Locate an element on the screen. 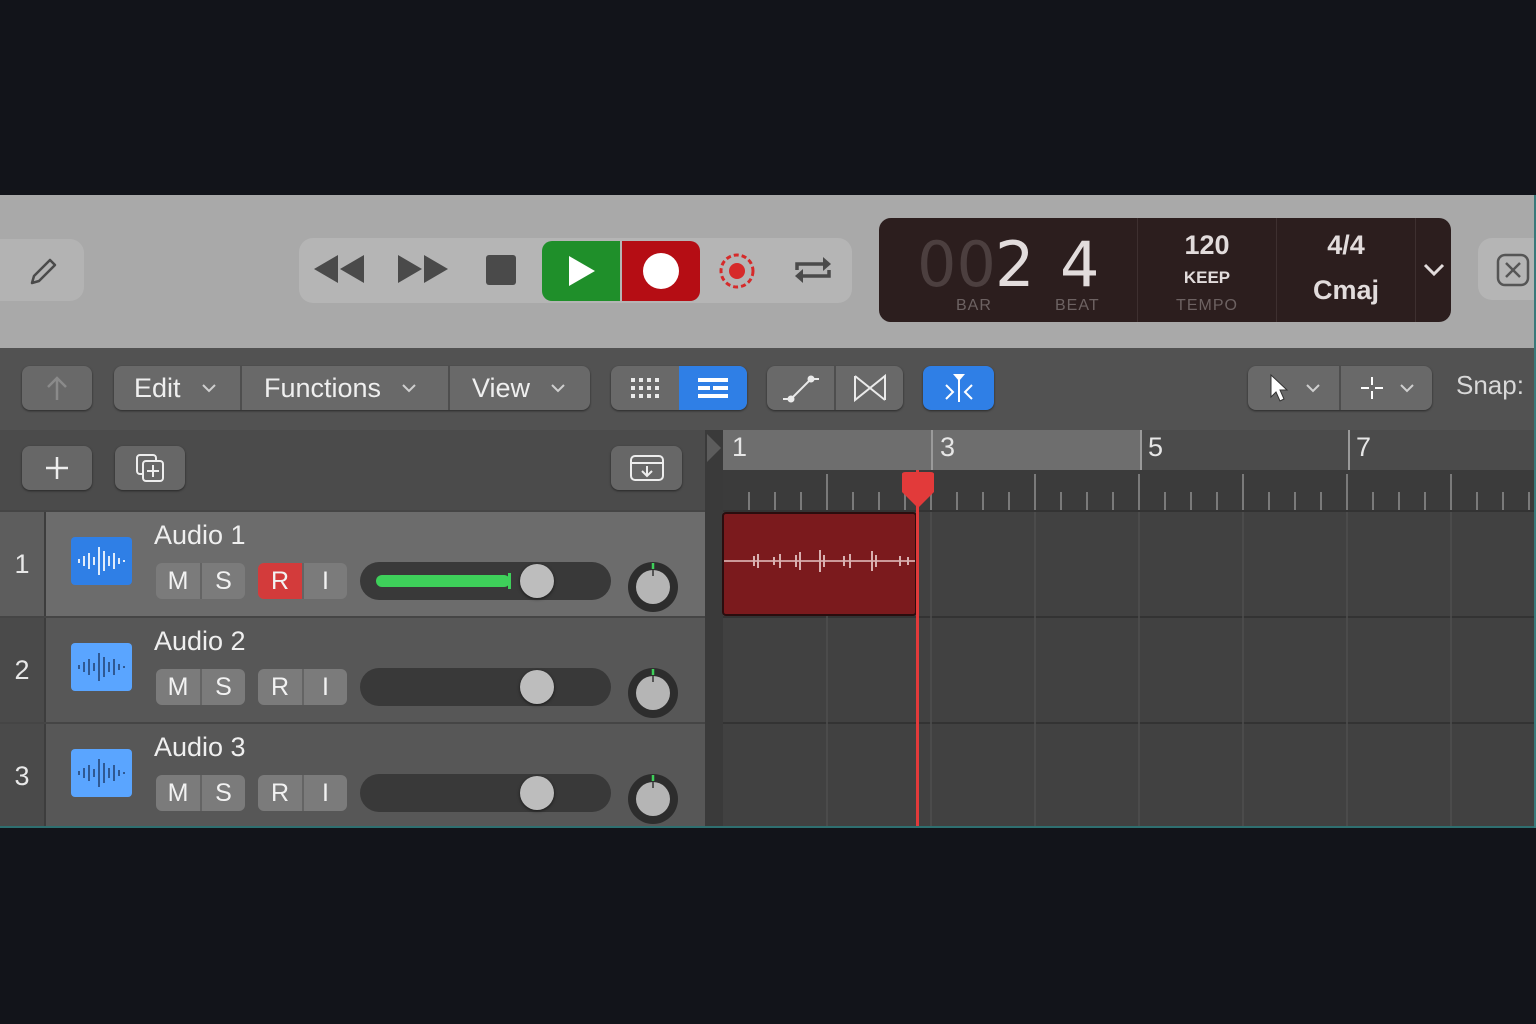 This screenshot has height=1024, width=1536. functions-menu: Functions is located at coordinates (340, 388).